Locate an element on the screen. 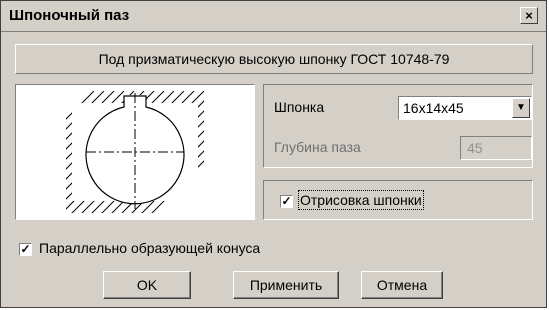  draw-key-label: Отрисовка шпонки is located at coordinates (361, 200).